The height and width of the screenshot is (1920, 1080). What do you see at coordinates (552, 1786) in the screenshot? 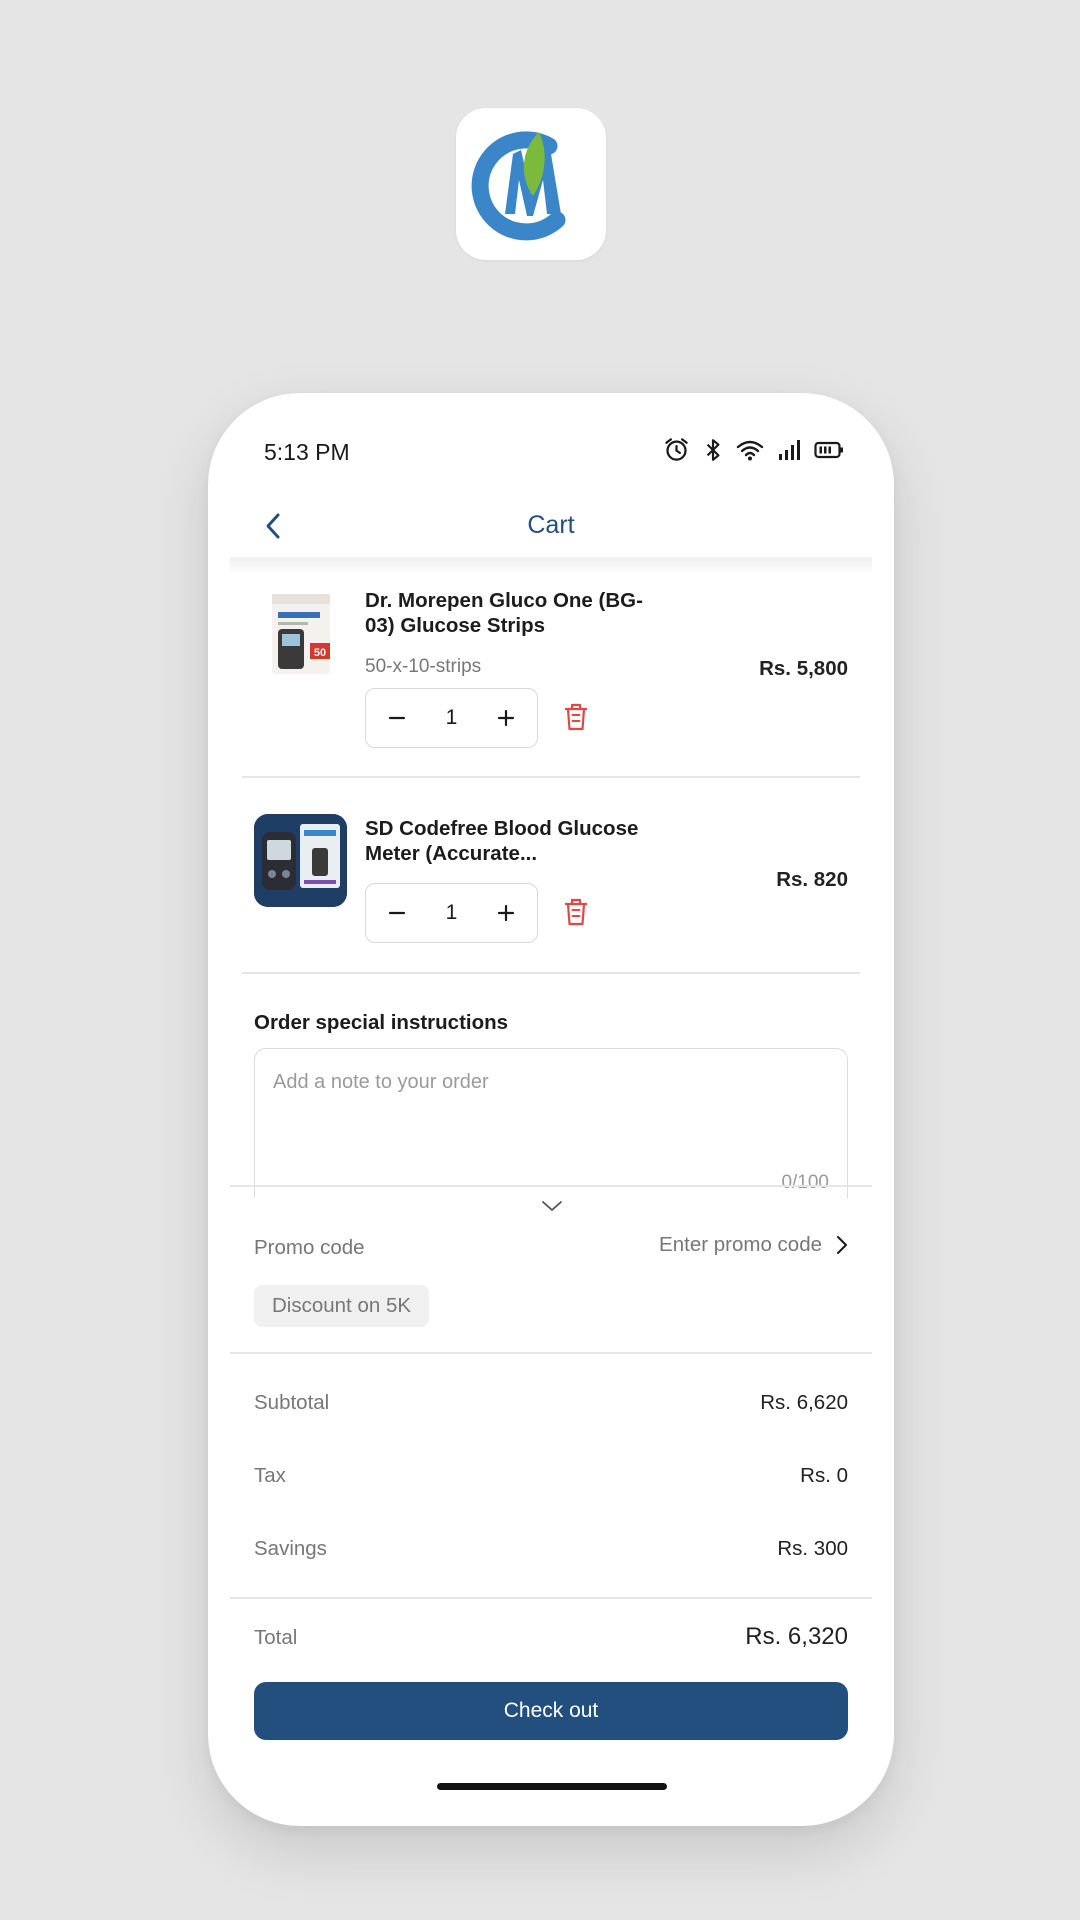
I see `home-indicator` at bounding box center [552, 1786].